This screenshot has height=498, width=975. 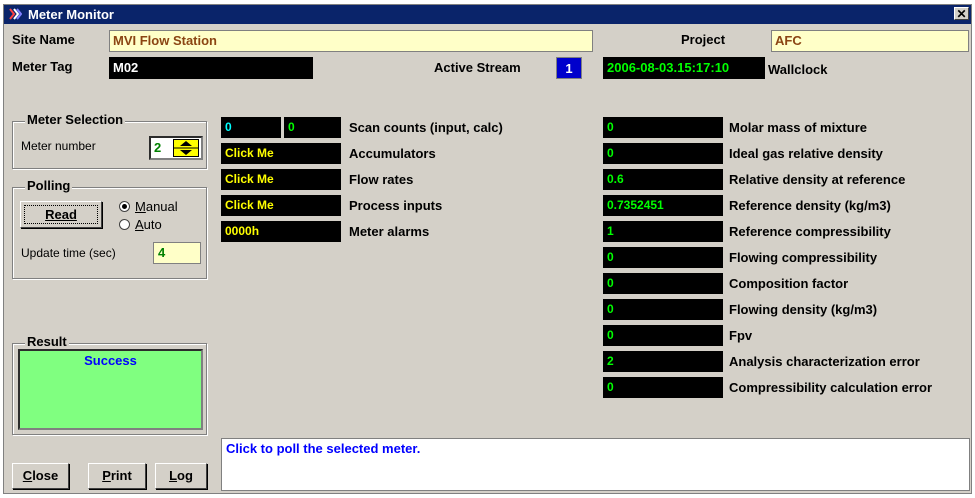 What do you see at coordinates (211, 68) in the screenshot?
I see `meter-tag-field: M02` at bounding box center [211, 68].